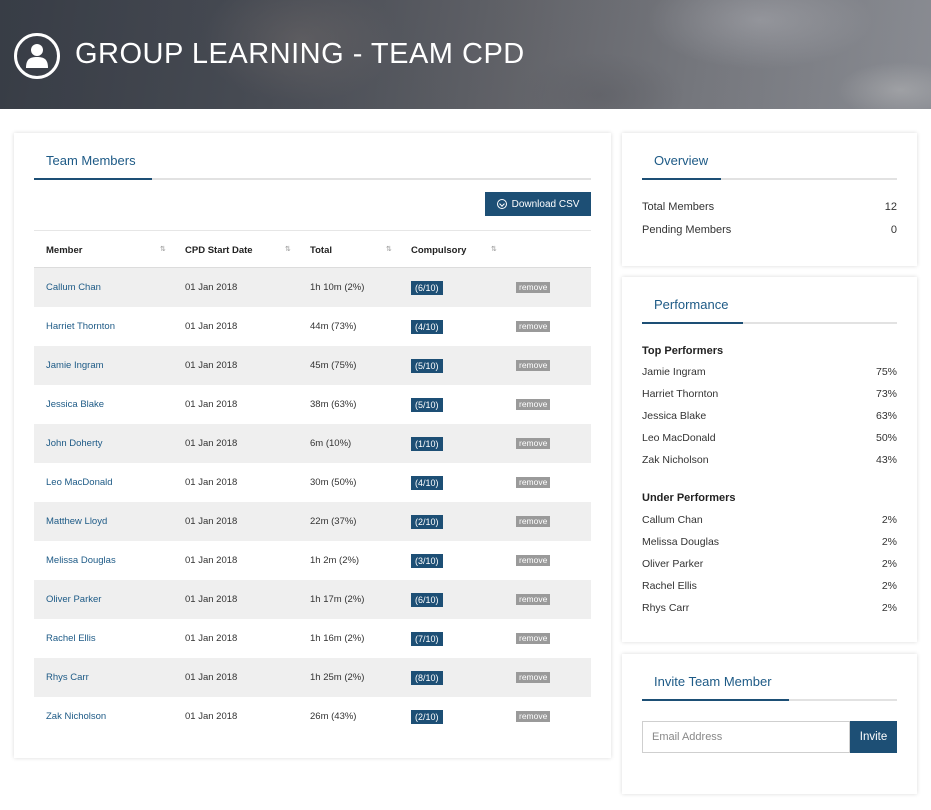 The height and width of the screenshot is (810, 931). Describe the element at coordinates (769, 542) in the screenshot. I see `under-performer-row: Melissa Douglas 2%` at that location.